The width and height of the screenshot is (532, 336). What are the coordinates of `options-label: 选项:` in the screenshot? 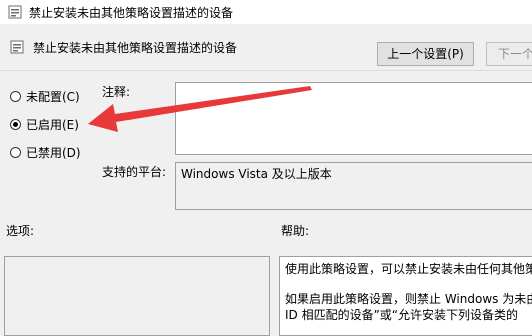 It's located at (20, 231).